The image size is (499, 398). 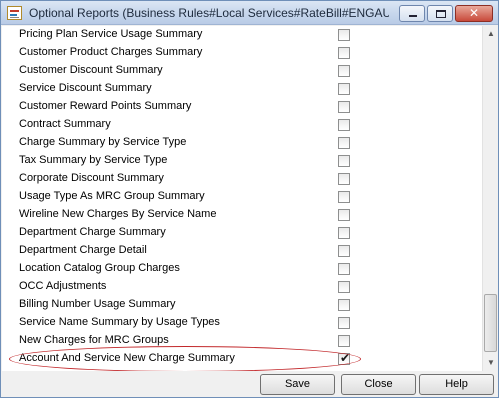 I want to click on report-label: Pricing Plan Service Usage Summary, so click(x=111, y=34).